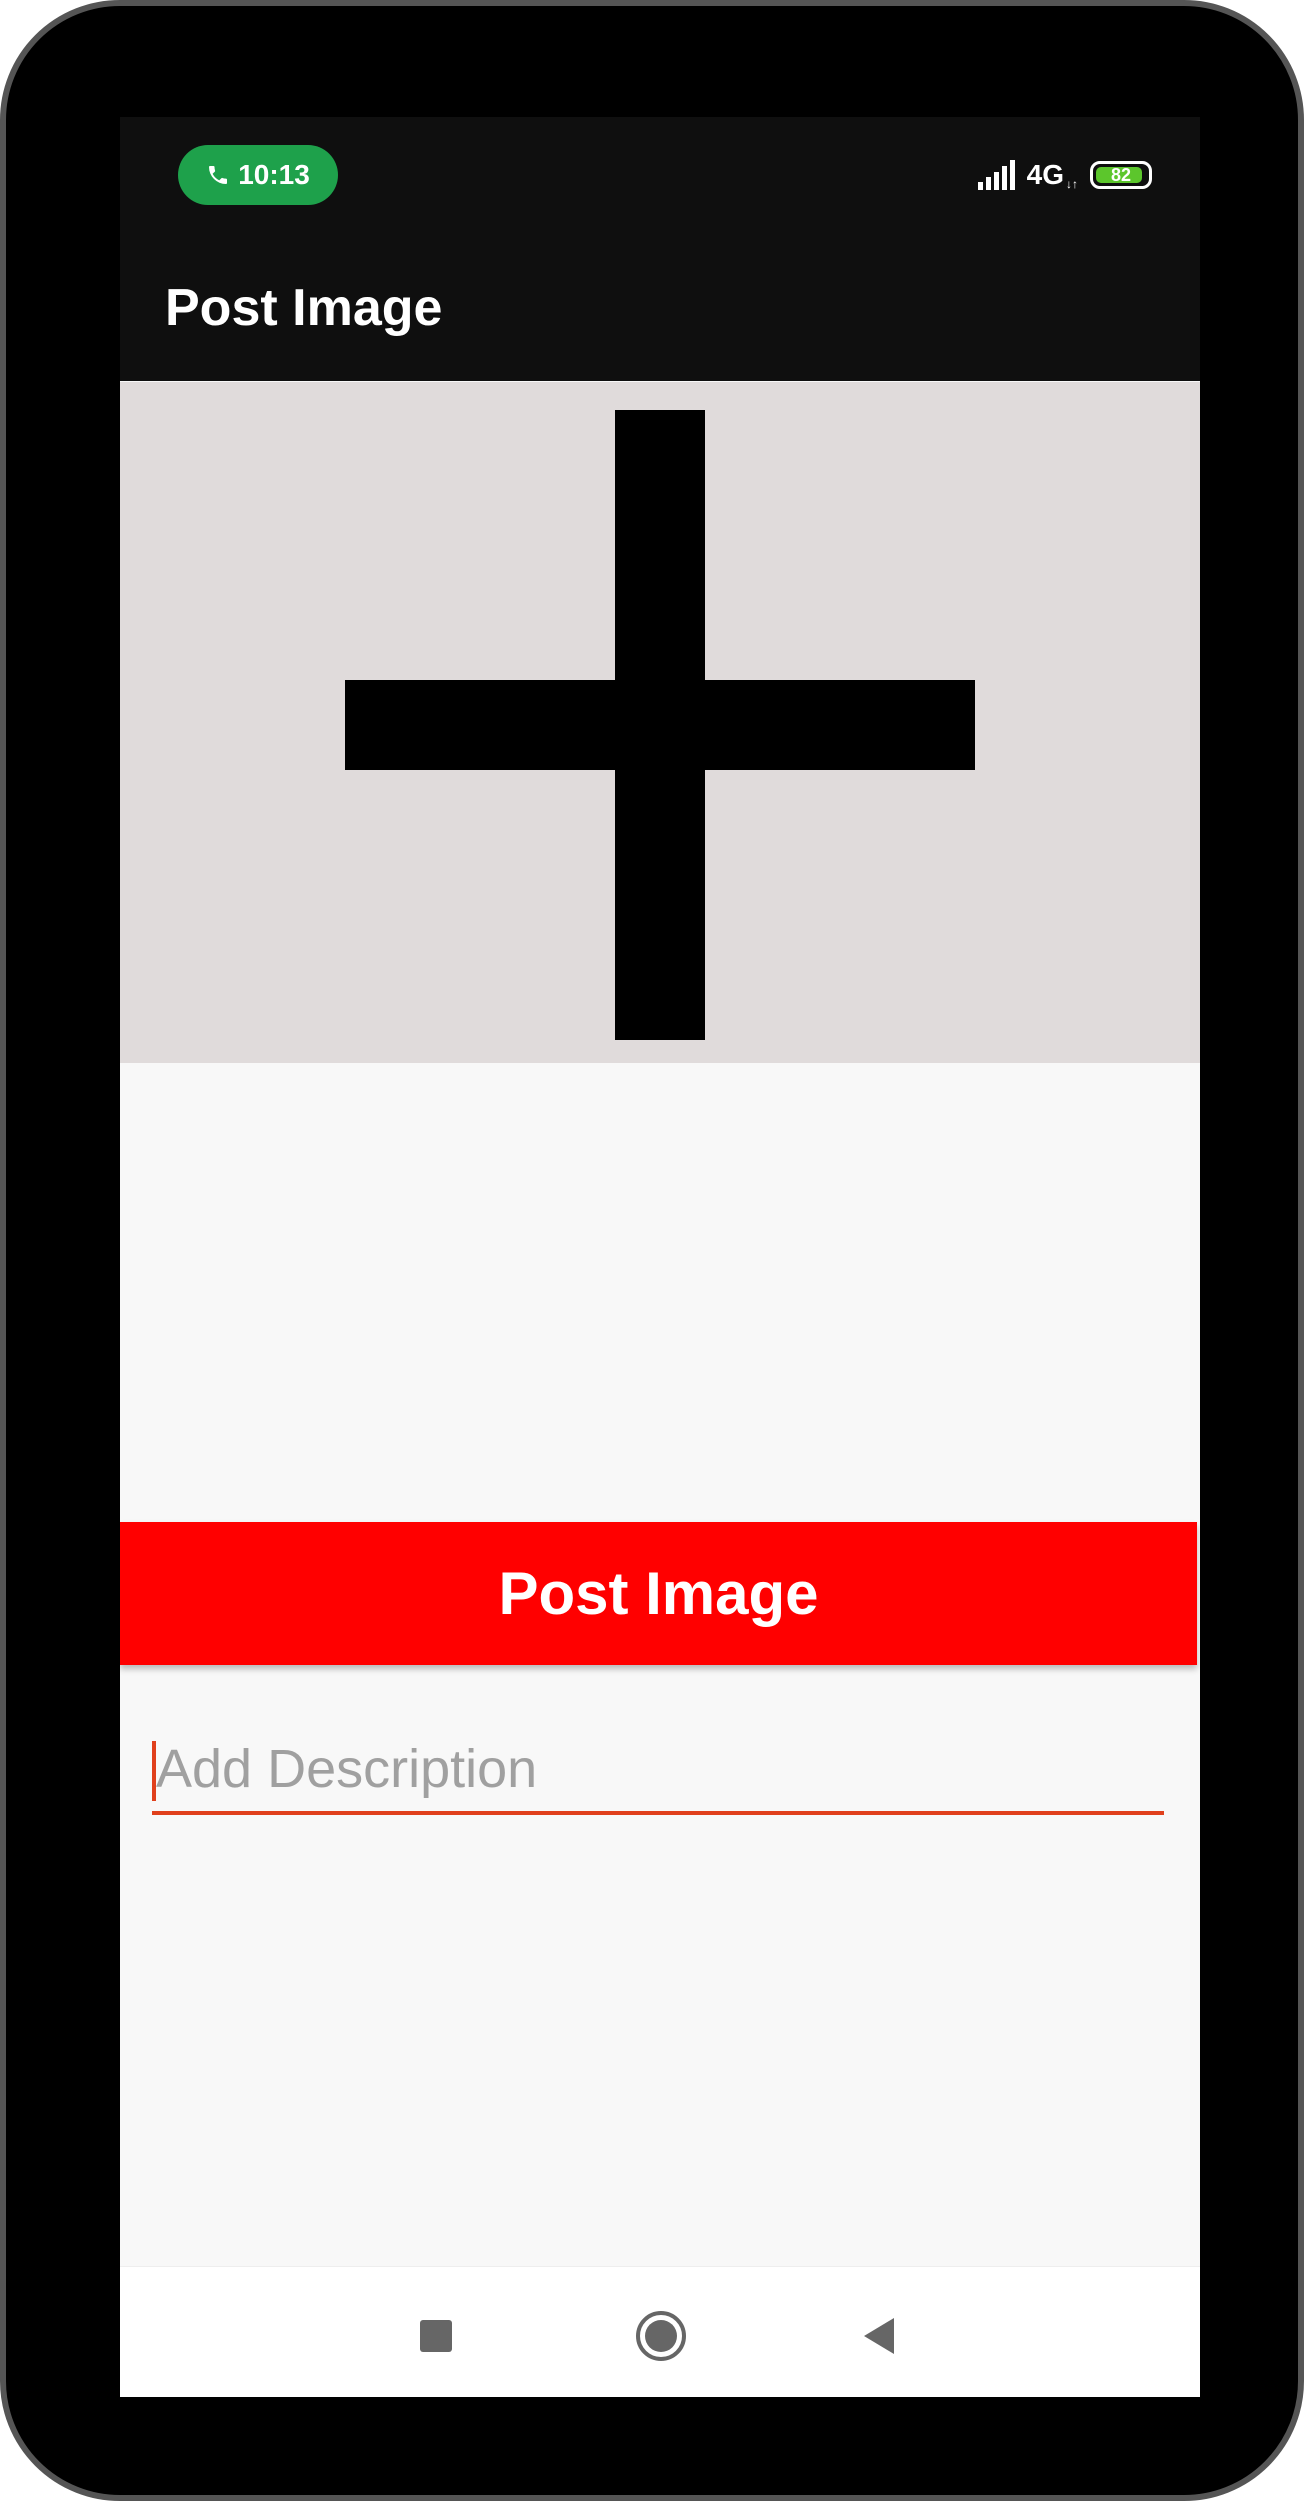 The width and height of the screenshot is (1304, 2501). I want to click on battery-icon: 82, so click(1121, 175).